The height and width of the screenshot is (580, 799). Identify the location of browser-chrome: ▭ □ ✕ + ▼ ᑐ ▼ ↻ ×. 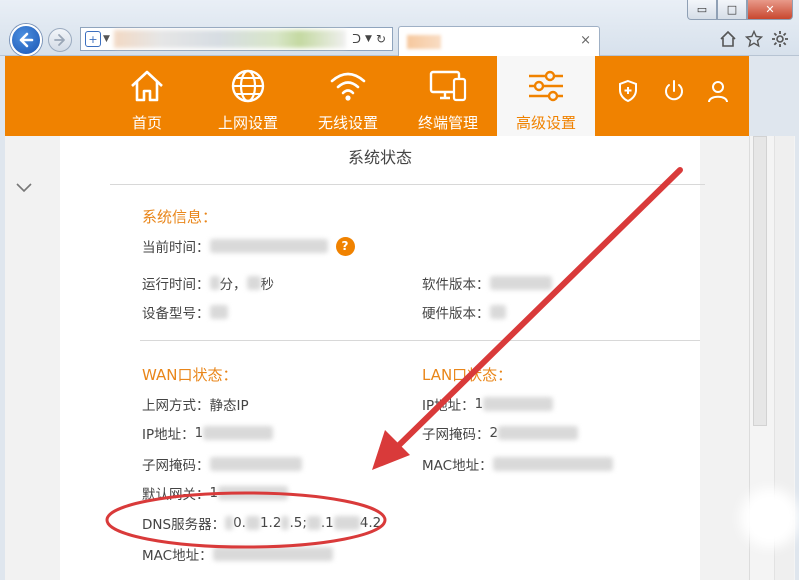
(399, 28).